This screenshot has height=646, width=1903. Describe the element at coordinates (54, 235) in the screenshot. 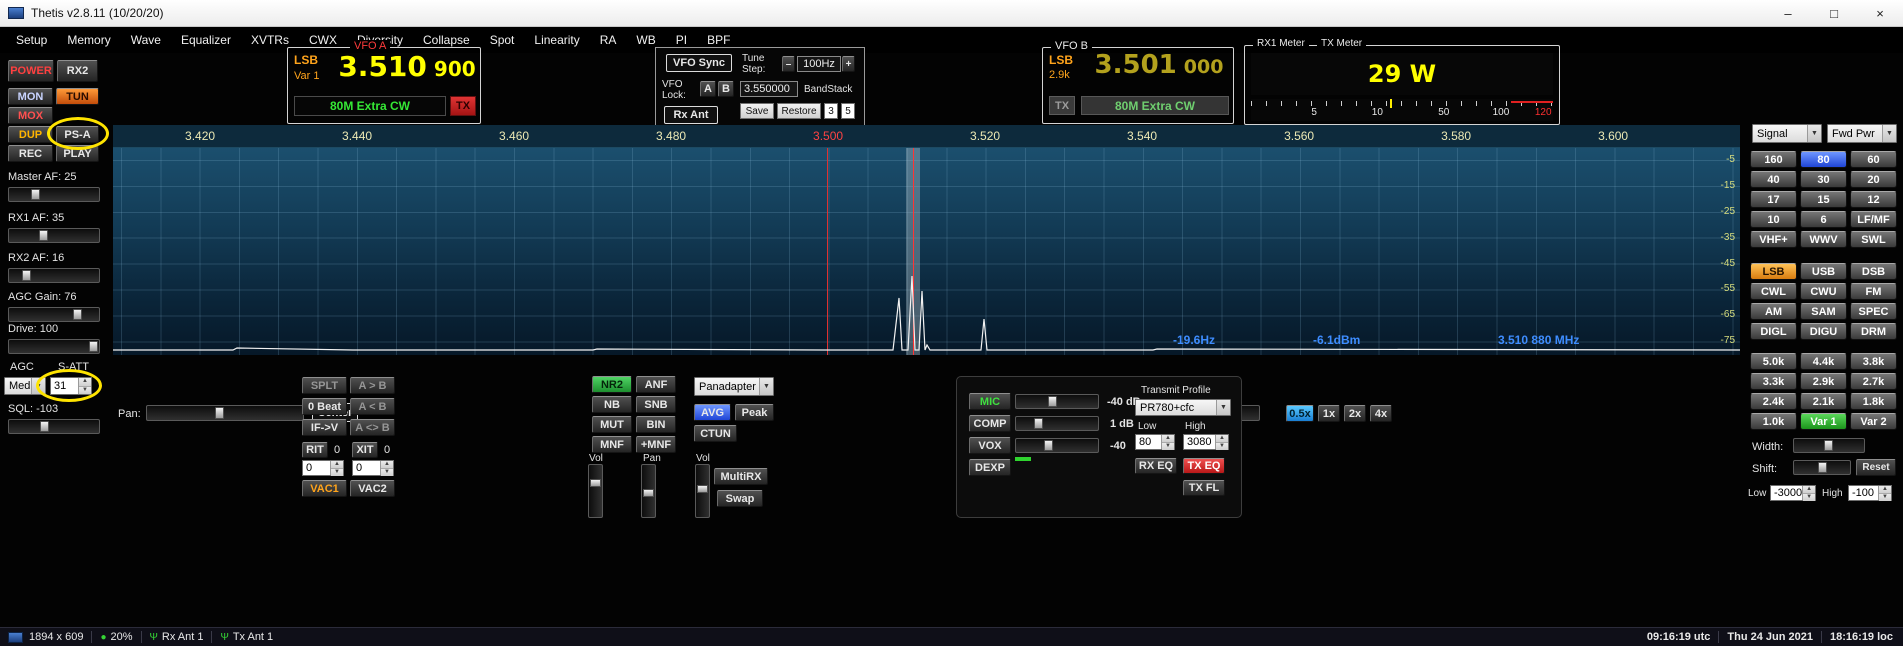

I see `rx1-af-slider` at that location.